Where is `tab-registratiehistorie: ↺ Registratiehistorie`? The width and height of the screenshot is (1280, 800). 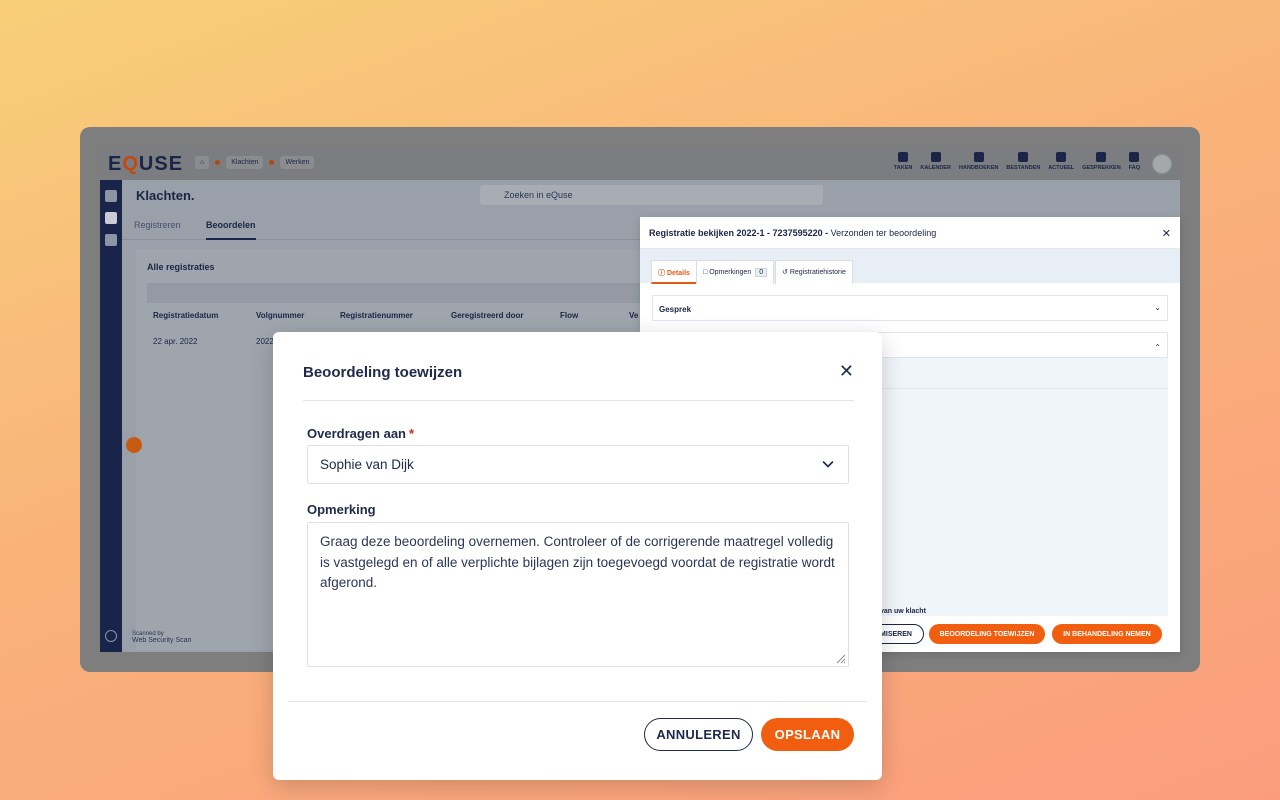
tab-registratiehistorie: ↺ Registratiehistorie is located at coordinates (814, 272).